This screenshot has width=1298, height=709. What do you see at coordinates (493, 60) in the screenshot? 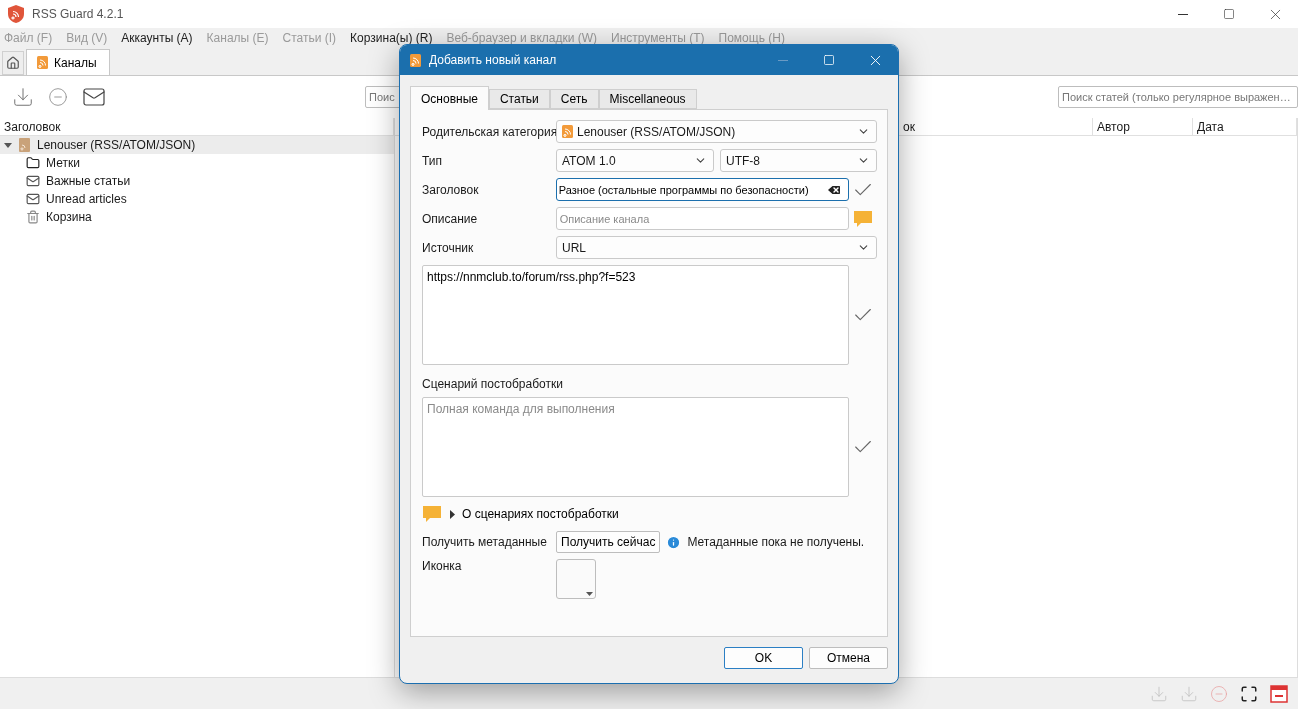
I see `dialog-title: Добавить новый канал` at bounding box center [493, 60].